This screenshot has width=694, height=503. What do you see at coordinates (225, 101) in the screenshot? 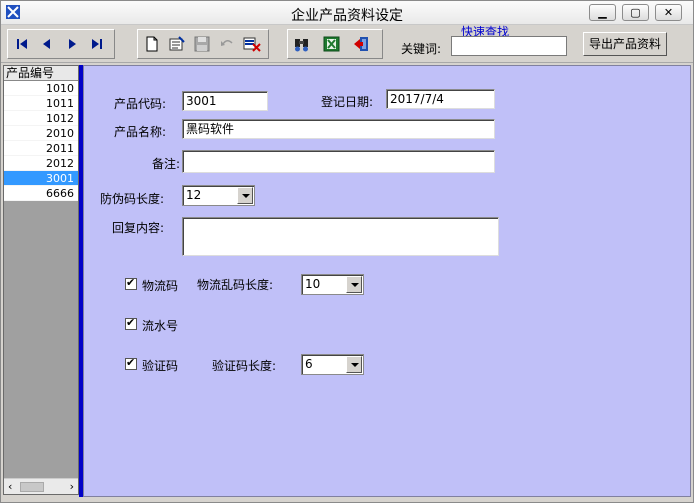
I see `product-code-field: 3001` at bounding box center [225, 101].